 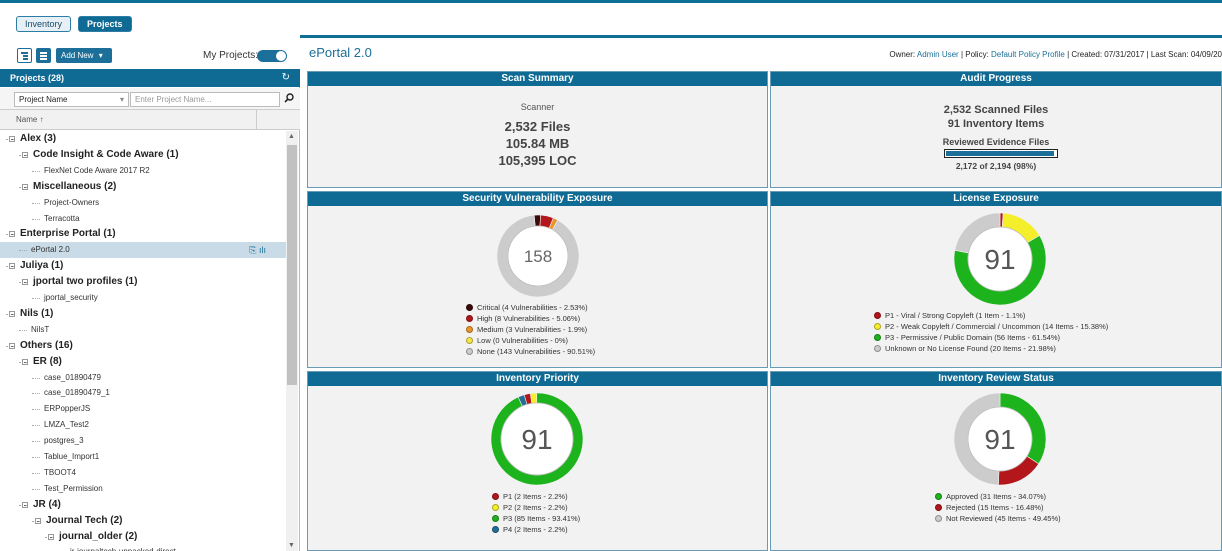 What do you see at coordinates (75, 186) in the screenshot?
I see `tree-node-label: Miscellaneous (2)` at bounding box center [75, 186].